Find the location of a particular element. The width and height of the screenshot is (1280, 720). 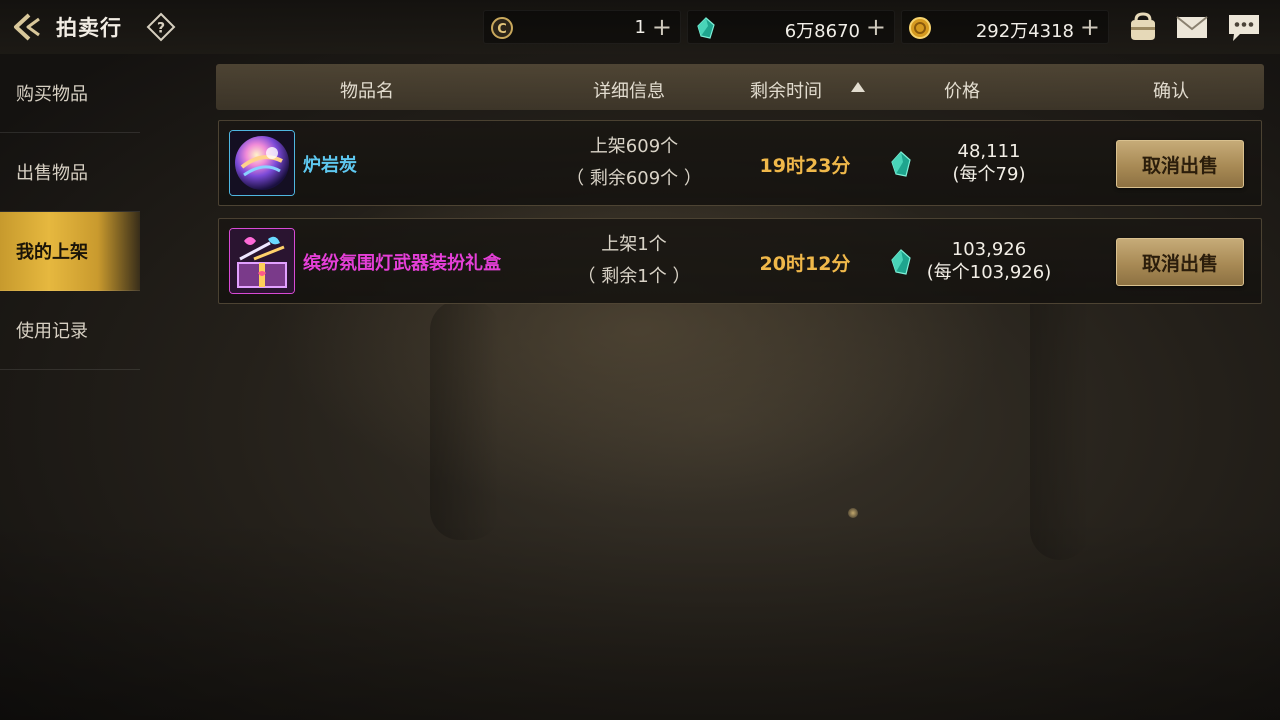

currency-gem: 6万8670 + is located at coordinates (791, 27).